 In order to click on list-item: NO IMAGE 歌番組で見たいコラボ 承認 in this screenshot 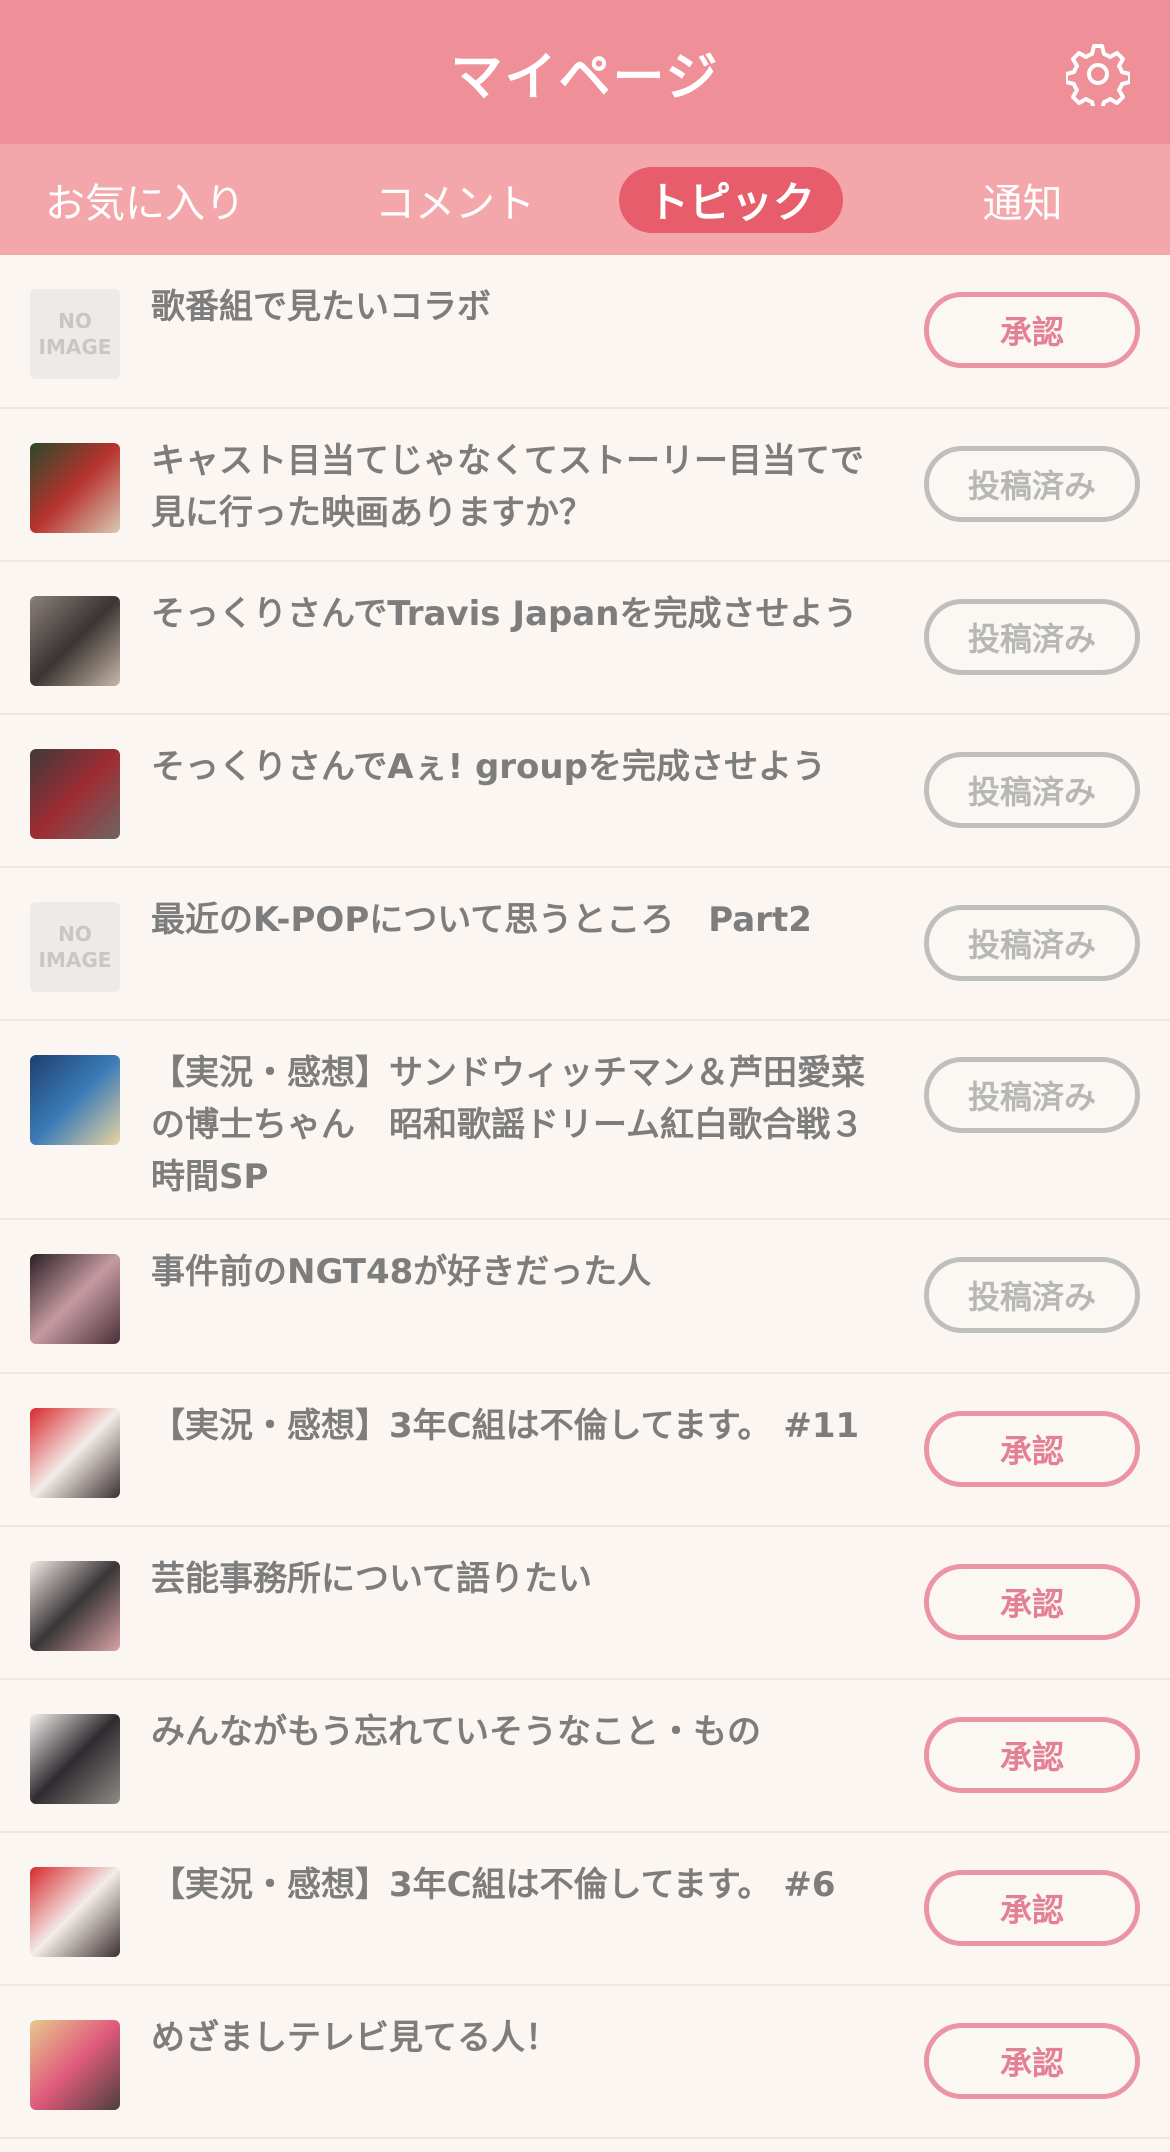, I will do `click(585, 332)`.